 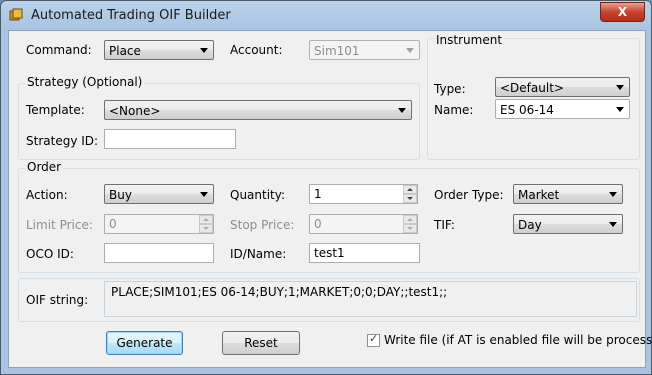 What do you see at coordinates (363, 224) in the screenshot?
I see `stop-price-stepper: 0` at bounding box center [363, 224].